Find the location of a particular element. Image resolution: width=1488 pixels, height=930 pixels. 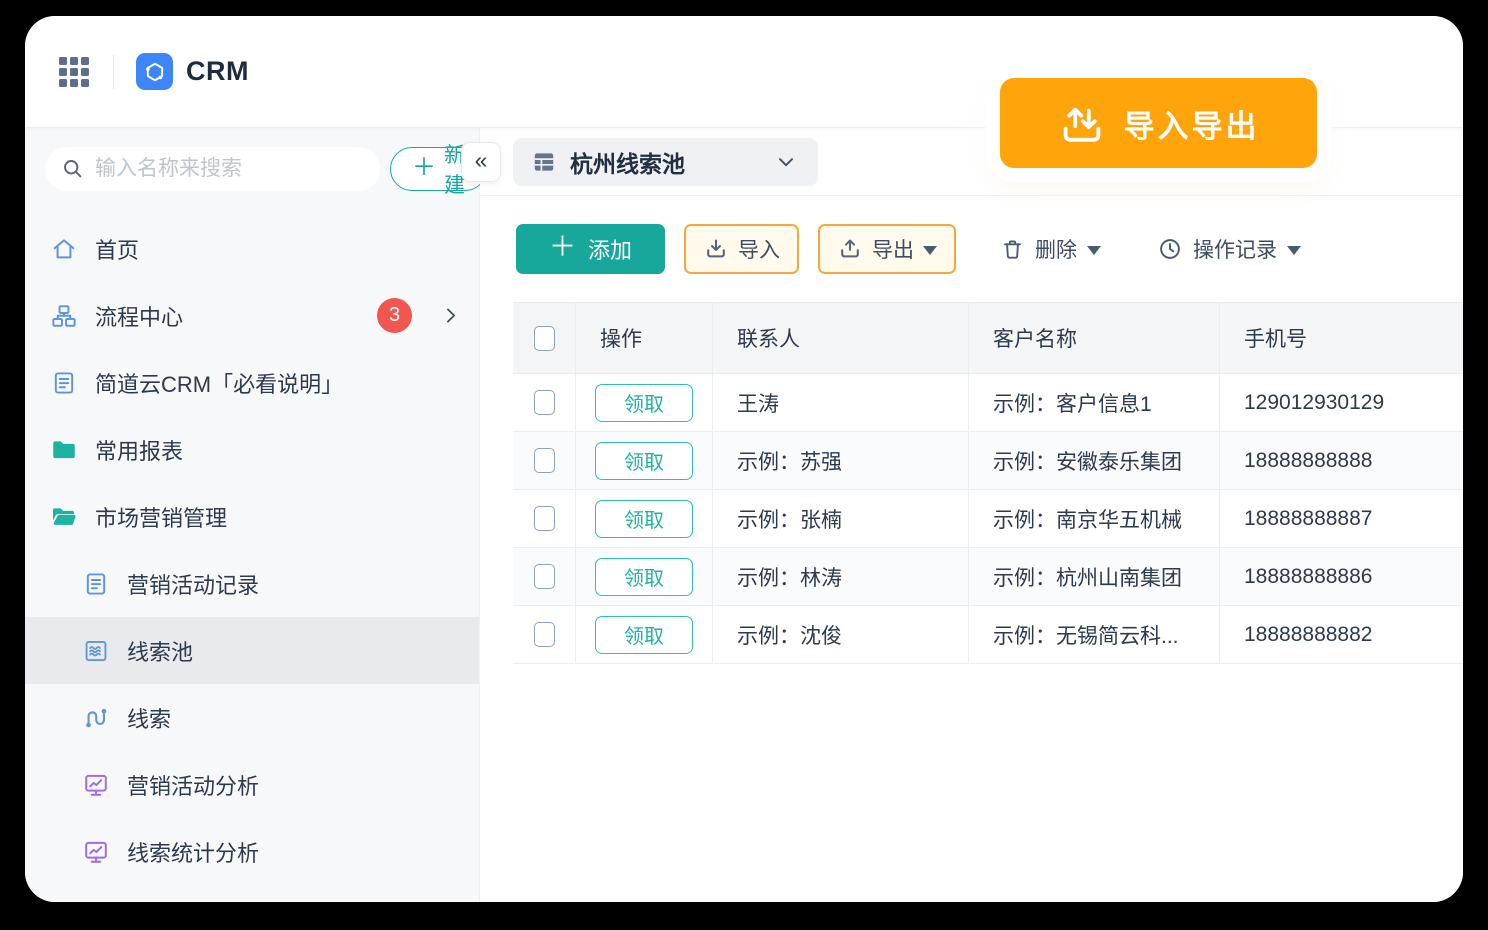

sidebar-item-label: 营销活动分析 is located at coordinates (193, 786).